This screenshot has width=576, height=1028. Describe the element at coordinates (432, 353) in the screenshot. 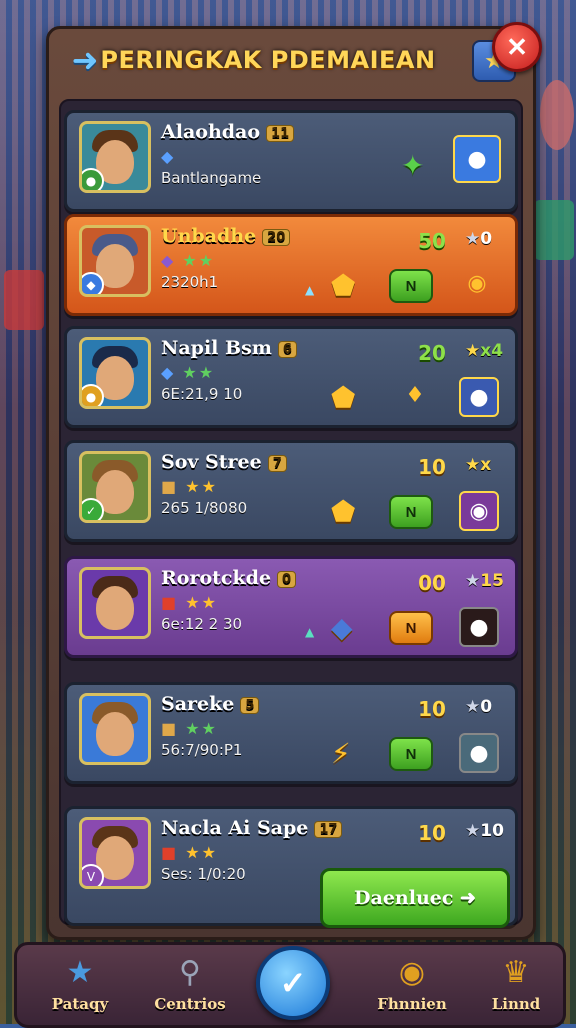

I see `player-score: 20` at that location.